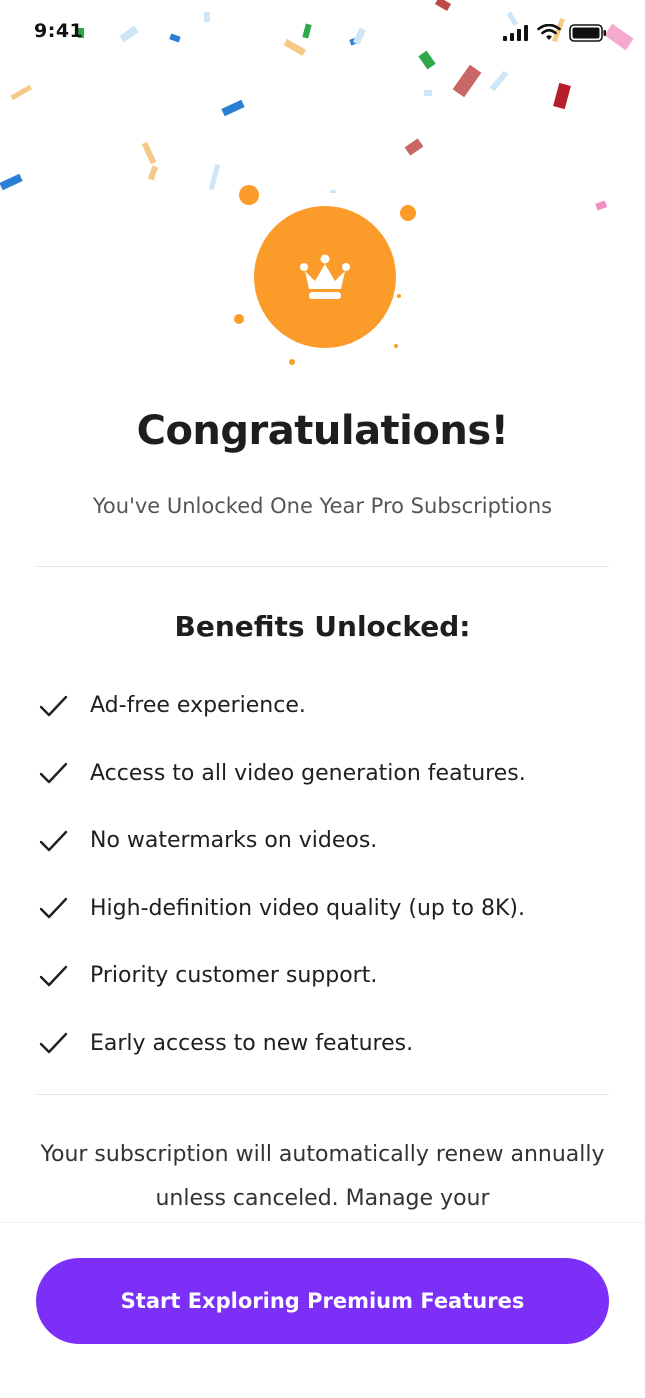 This screenshot has height=1398, width=645. I want to click on benefit-item: Early access to new features., so click(326, 1044).